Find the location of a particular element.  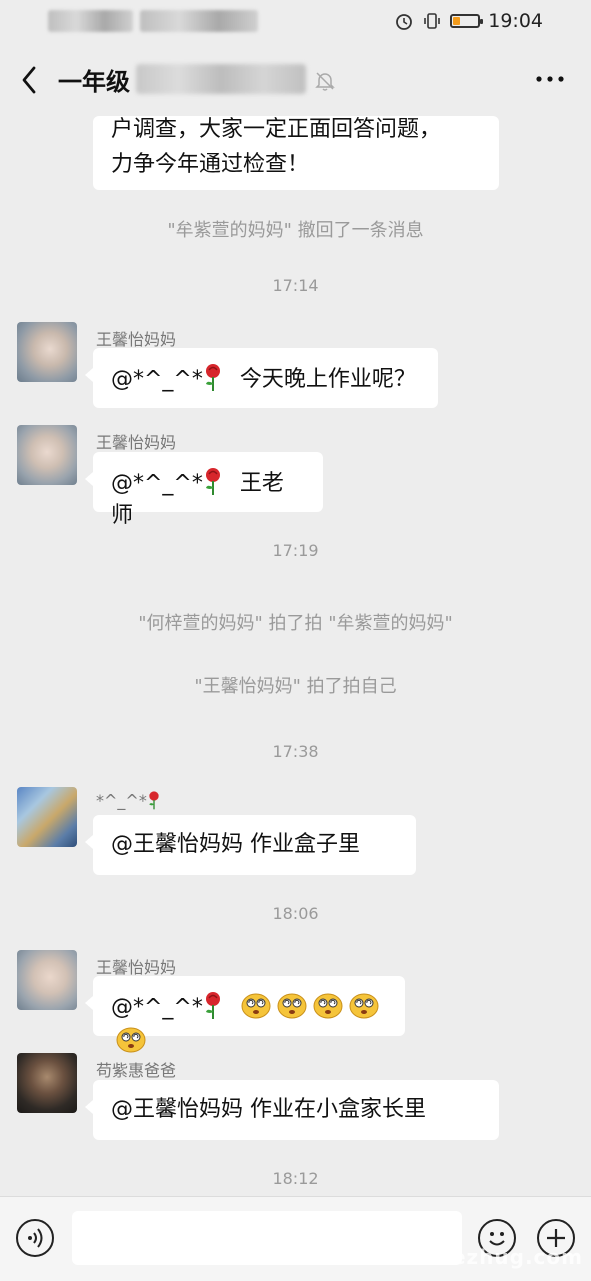

message-text: @王馨怡妈妈 作业在小盒家长里 is located at coordinates (268, 1109).